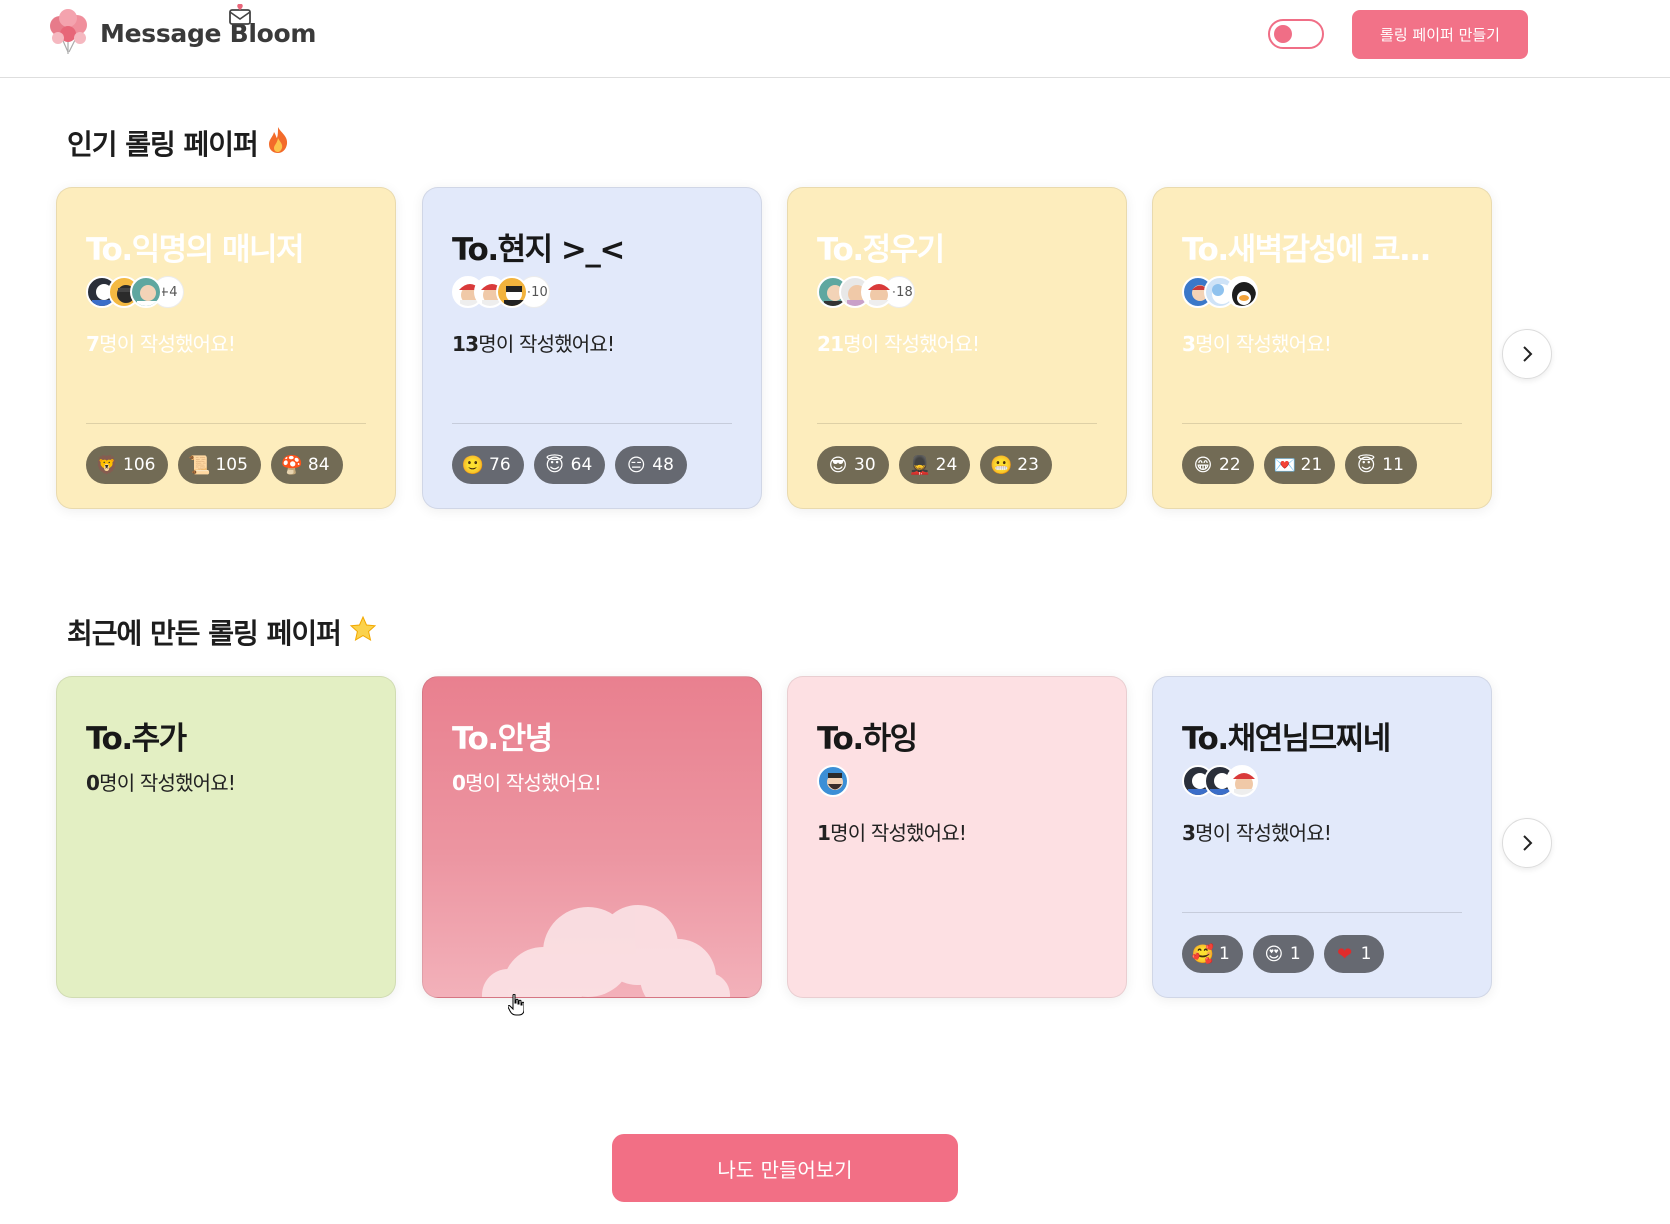 Image resolution: width=1670 pixels, height=1224 pixels. I want to click on card-title: To.정우기, so click(881, 250).